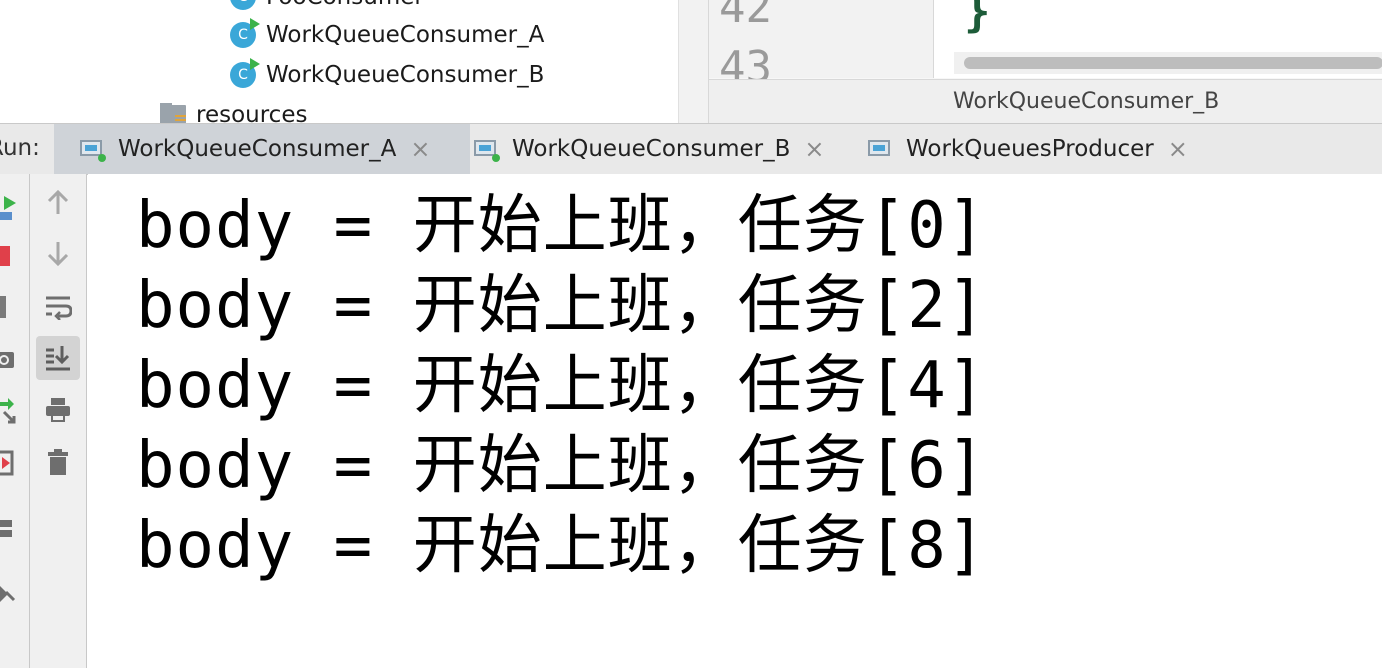 The image size is (1382, 668). What do you see at coordinates (561, 386) in the screenshot?
I see `console-line: body = 开始上班，任务[4]` at bounding box center [561, 386].